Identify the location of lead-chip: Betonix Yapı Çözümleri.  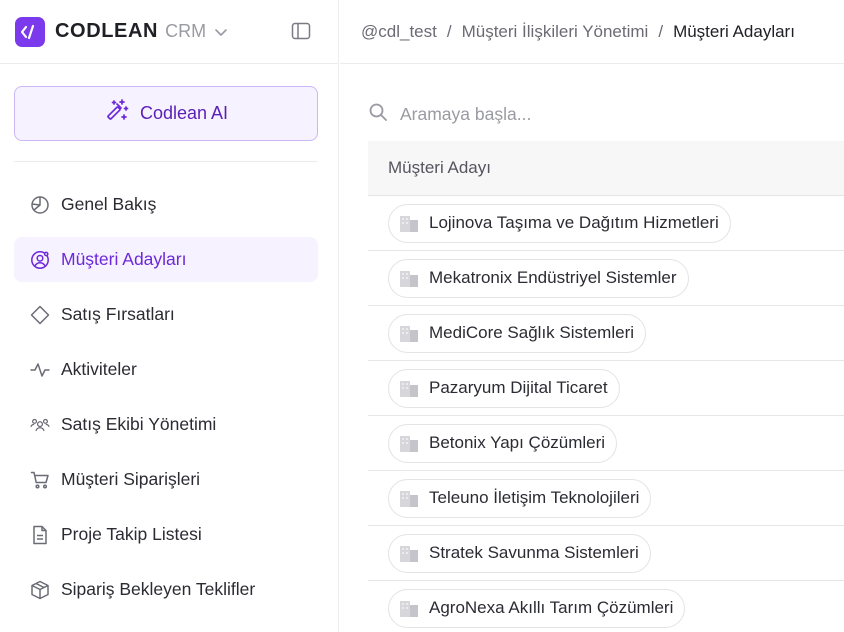
(503, 443).